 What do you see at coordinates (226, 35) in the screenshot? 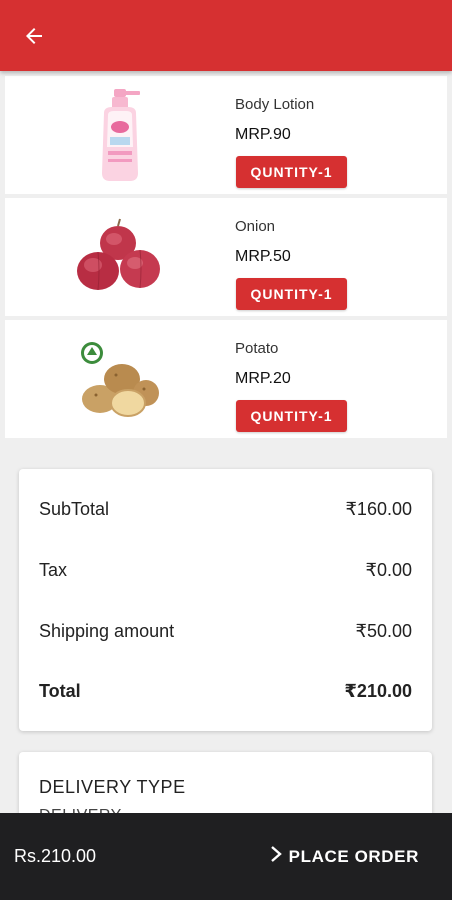
I see `app-bar` at bounding box center [226, 35].